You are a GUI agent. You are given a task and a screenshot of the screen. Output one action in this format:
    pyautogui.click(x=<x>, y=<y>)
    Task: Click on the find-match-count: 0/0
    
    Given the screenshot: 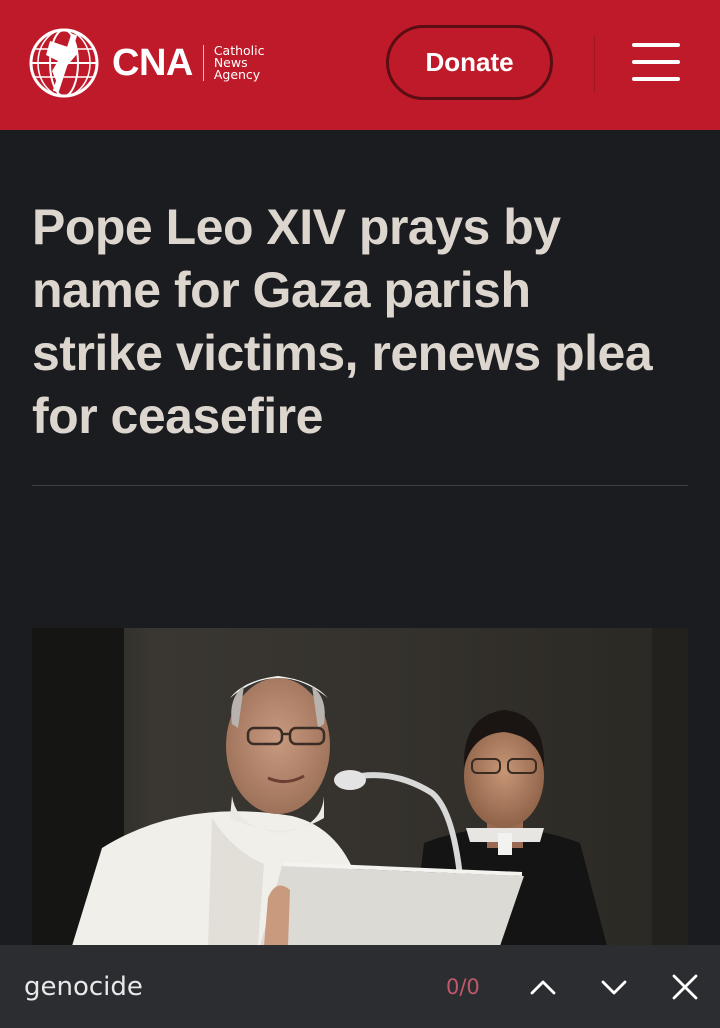 What is the action you would take?
    pyautogui.click(x=463, y=987)
    